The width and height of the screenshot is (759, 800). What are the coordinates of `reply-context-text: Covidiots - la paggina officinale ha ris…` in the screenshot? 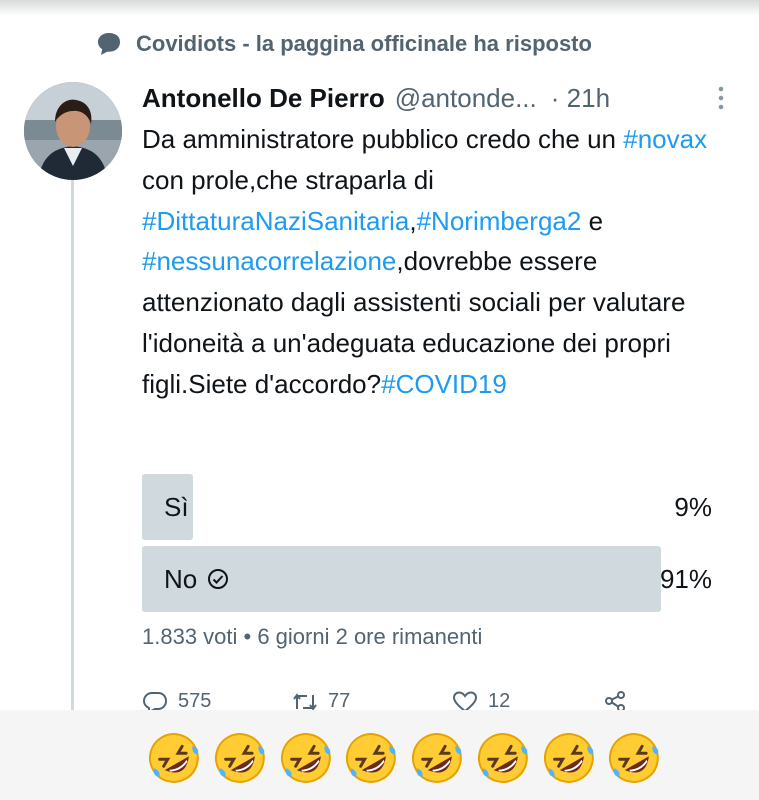 It's located at (364, 43).